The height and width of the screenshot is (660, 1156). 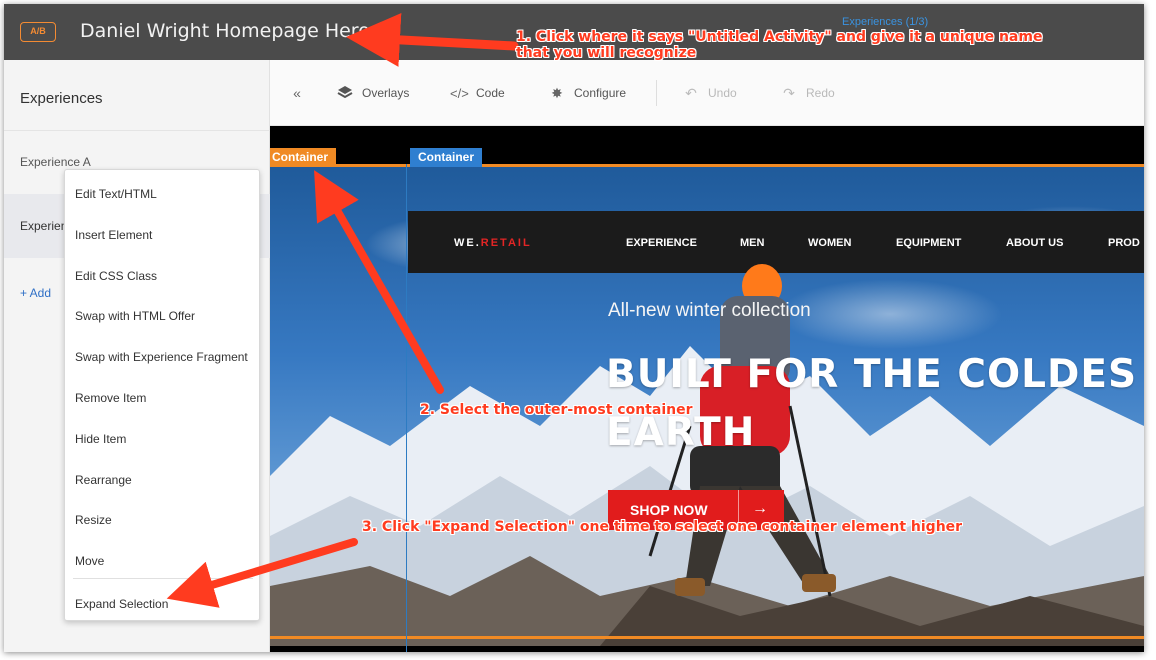 I want to click on hero-title-line-1: BUILT FOR THE COLDES, so click(x=872, y=374).